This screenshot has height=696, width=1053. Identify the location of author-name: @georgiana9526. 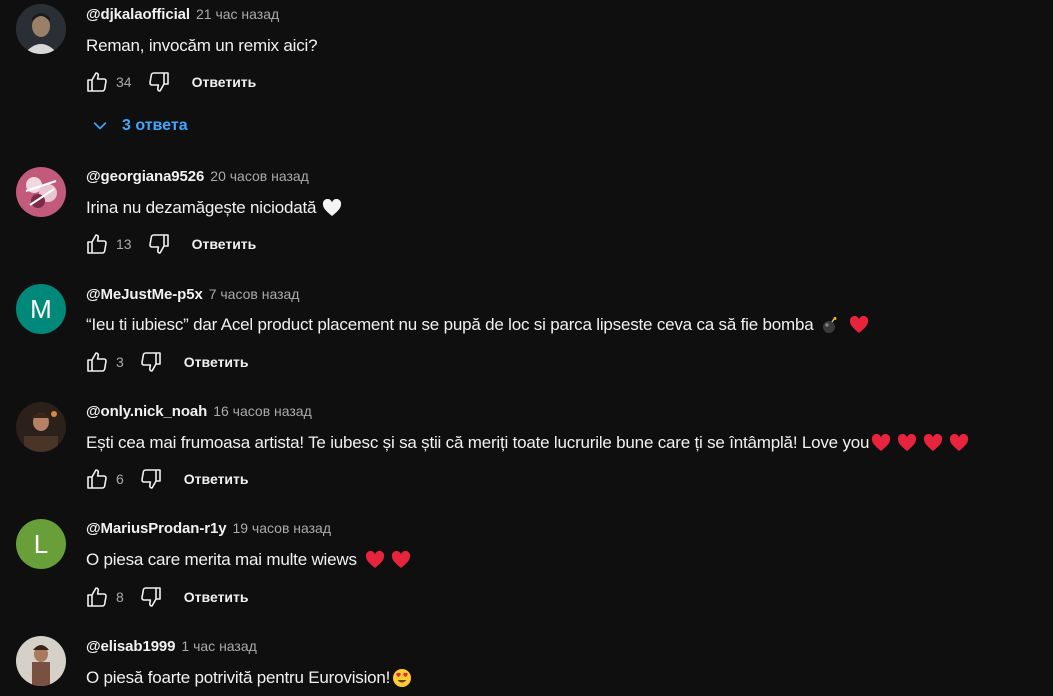
(145, 176).